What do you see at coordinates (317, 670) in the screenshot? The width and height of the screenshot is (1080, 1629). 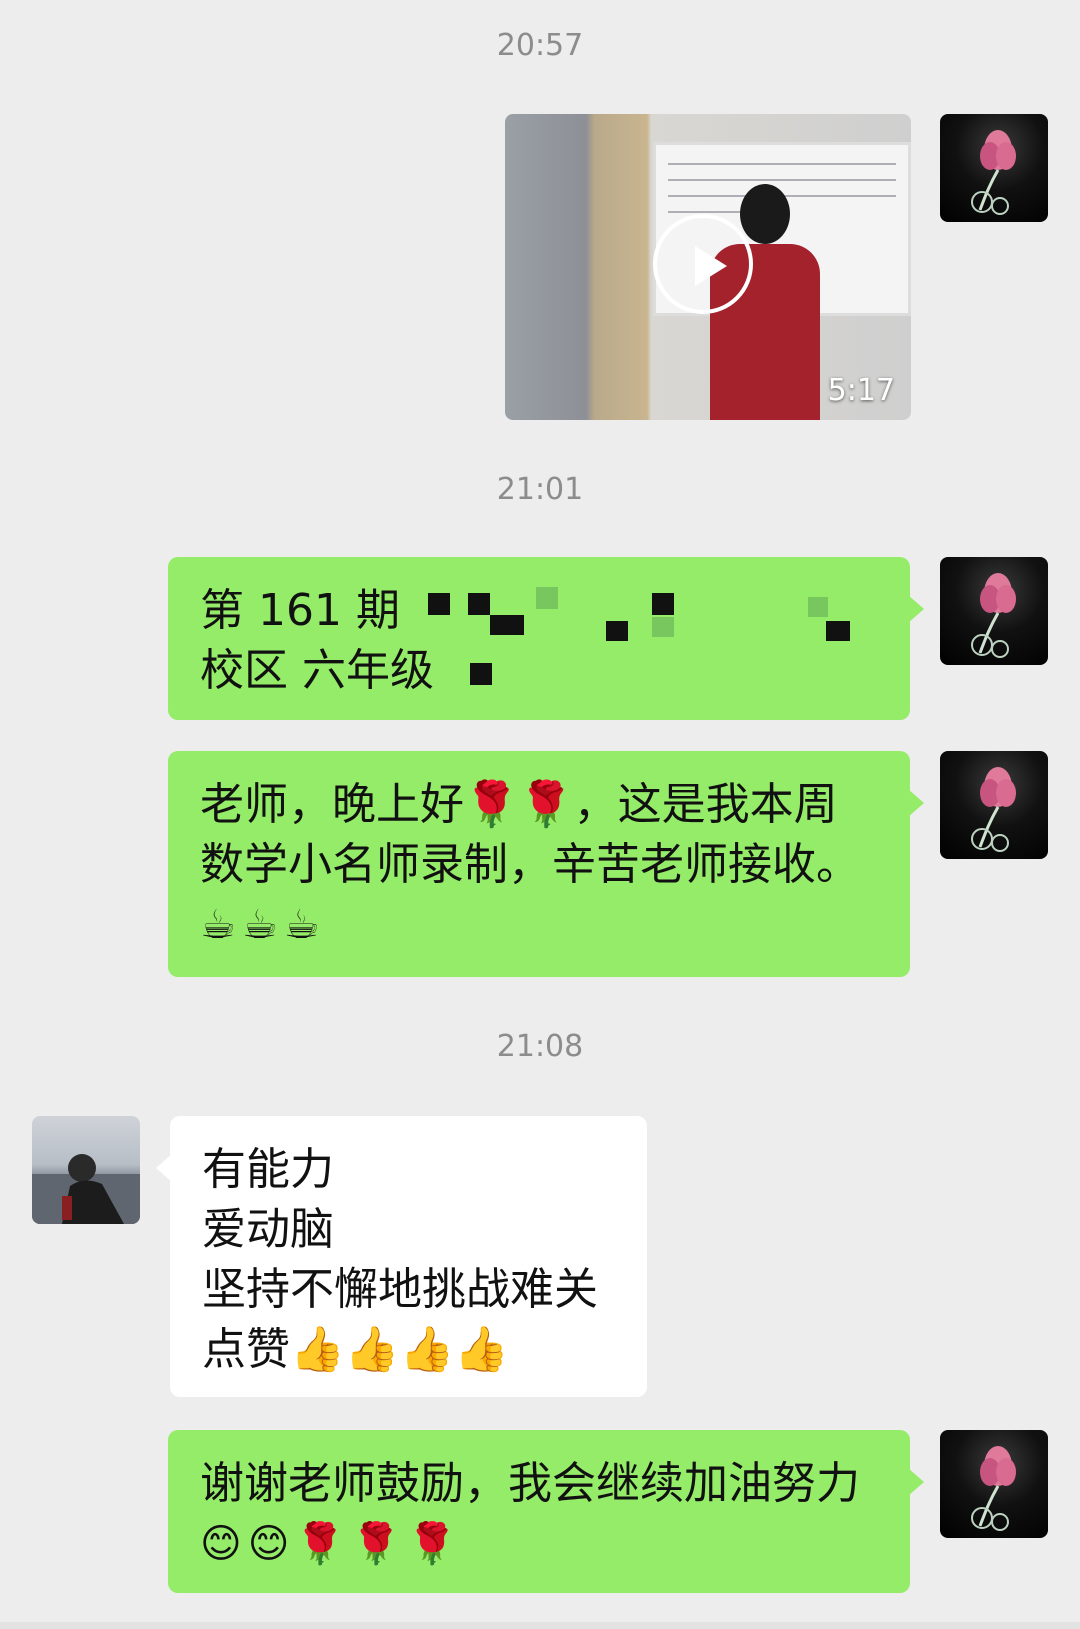 I see `message-line: 校区 六年级` at bounding box center [317, 670].